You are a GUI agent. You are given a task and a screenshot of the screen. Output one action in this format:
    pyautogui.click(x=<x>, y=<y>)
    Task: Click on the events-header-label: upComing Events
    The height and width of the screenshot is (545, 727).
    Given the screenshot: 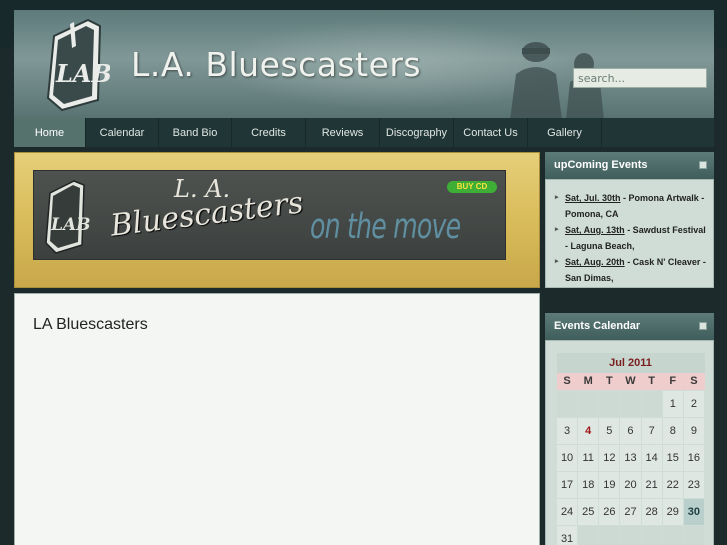 What is the action you would take?
    pyautogui.click(x=601, y=165)
    